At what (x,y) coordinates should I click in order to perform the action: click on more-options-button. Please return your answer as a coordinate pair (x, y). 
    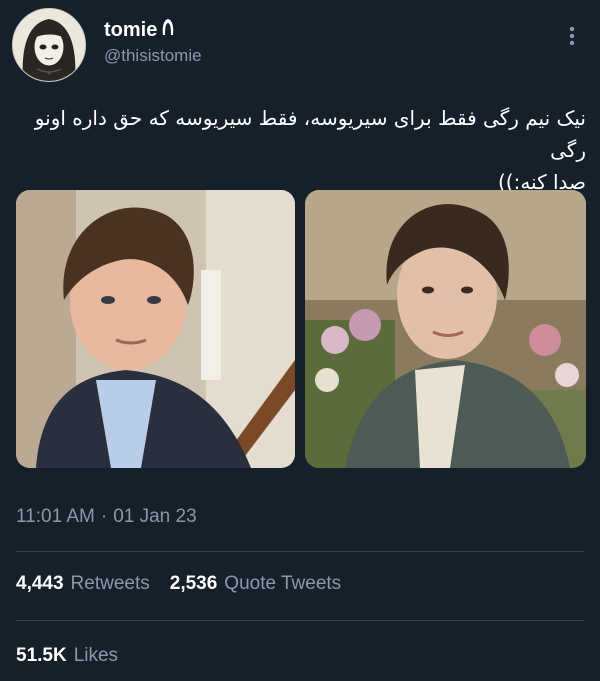
    Looking at the image, I should click on (572, 36).